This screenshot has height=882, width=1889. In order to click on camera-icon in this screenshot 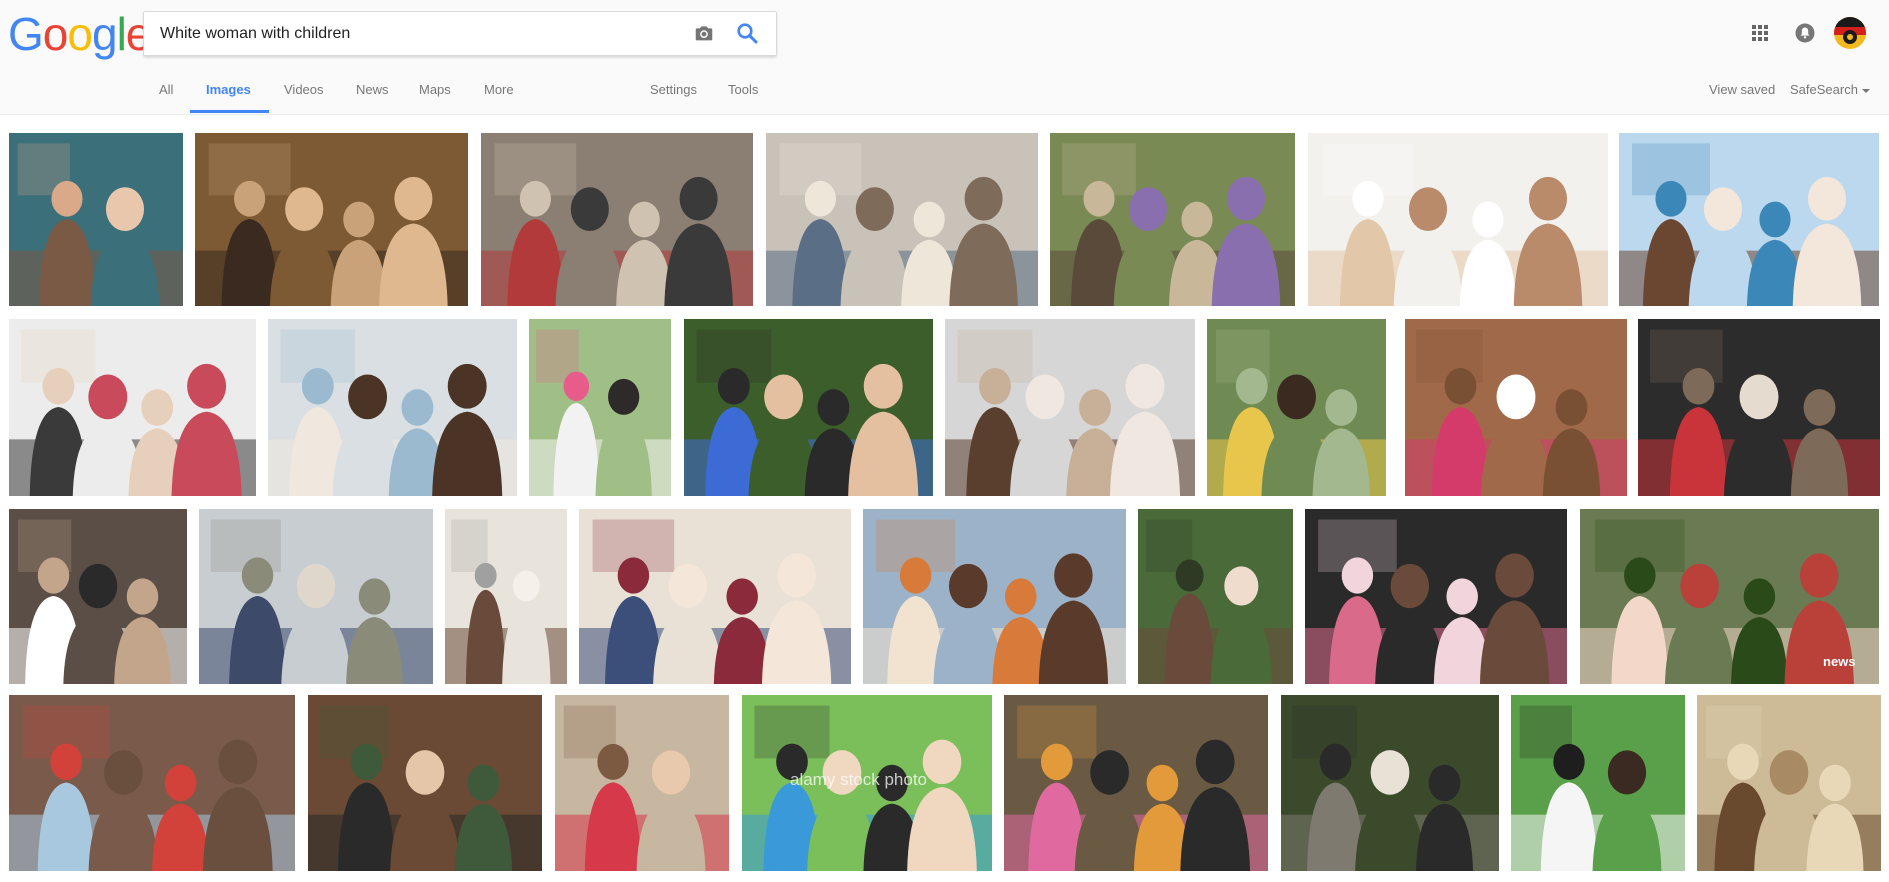, I will do `click(704, 33)`.